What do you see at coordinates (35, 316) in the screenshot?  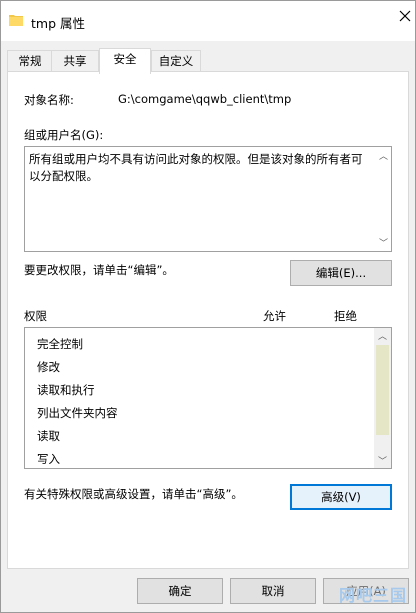 I see `permissions-header: 权限` at bounding box center [35, 316].